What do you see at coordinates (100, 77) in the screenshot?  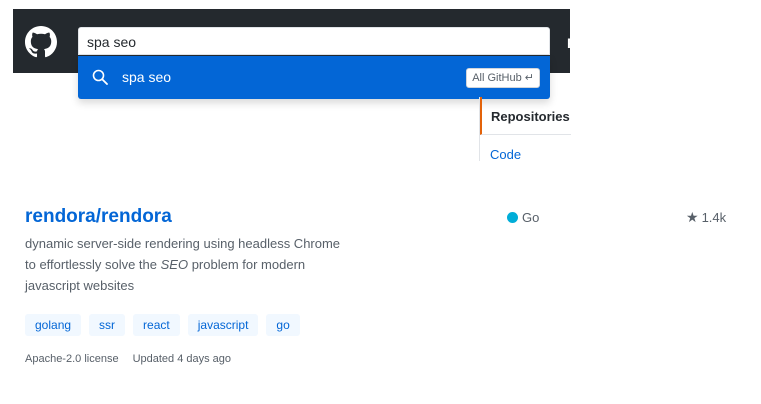 I see `search-icon` at bounding box center [100, 77].